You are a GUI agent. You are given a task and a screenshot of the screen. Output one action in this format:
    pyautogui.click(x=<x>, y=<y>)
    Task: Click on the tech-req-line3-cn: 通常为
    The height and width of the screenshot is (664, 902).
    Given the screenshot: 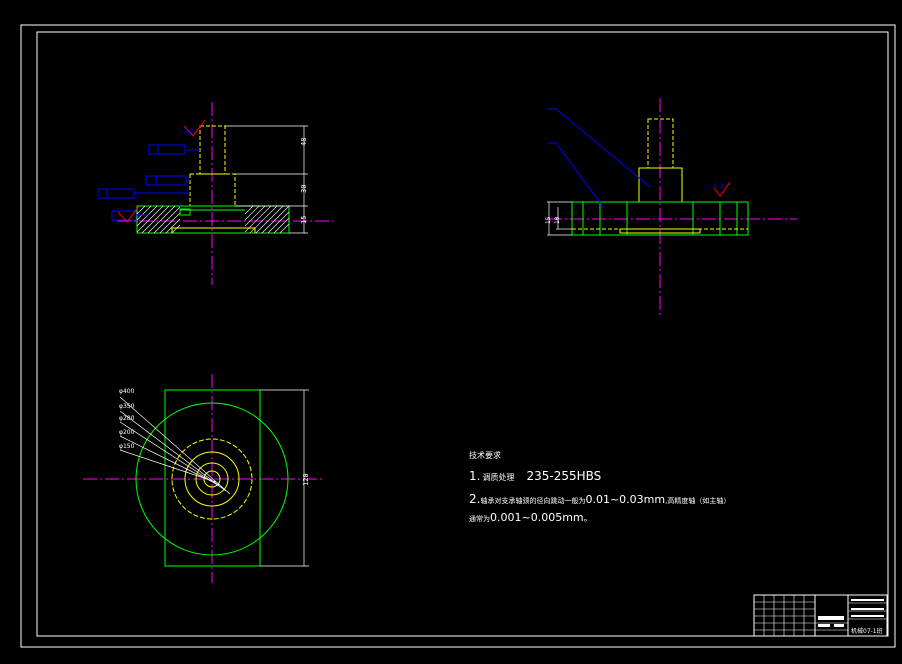 What is the action you would take?
    pyautogui.click(x=479, y=519)
    